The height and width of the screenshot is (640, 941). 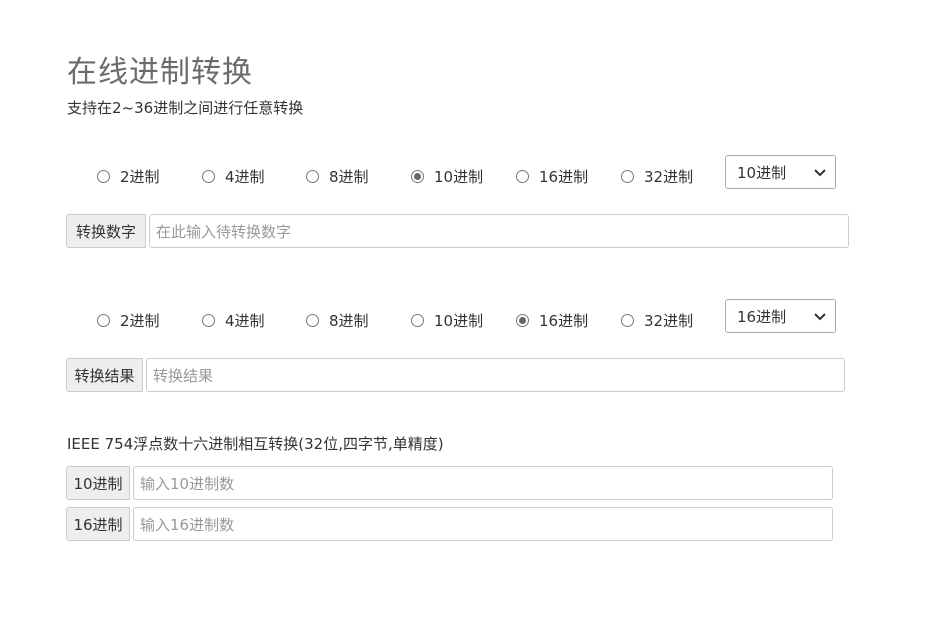 I want to click on output-radio-32: 32进制, so click(x=657, y=320).